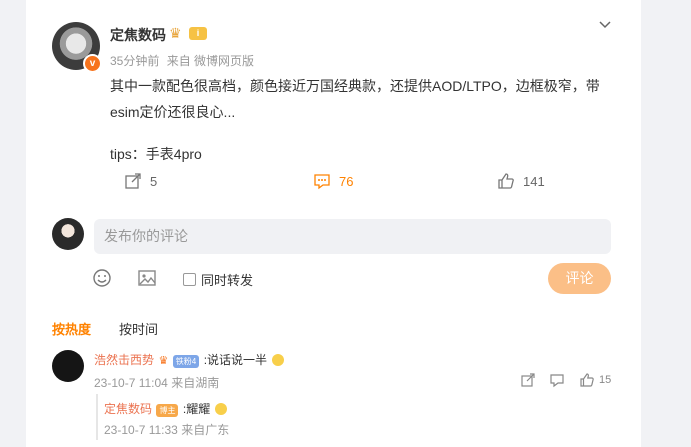 The width and height of the screenshot is (691, 447). I want to click on fan-crown-icon: ♛, so click(163, 361).